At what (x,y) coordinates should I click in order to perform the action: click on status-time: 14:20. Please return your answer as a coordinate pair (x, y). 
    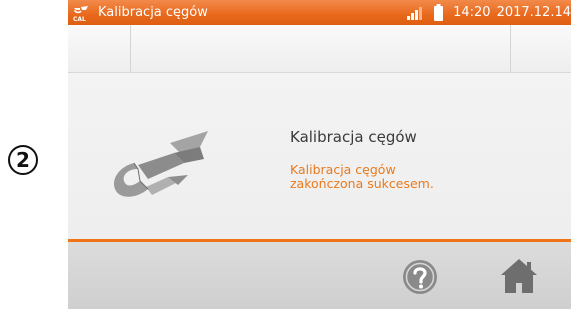
    Looking at the image, I should click on (472, 12).